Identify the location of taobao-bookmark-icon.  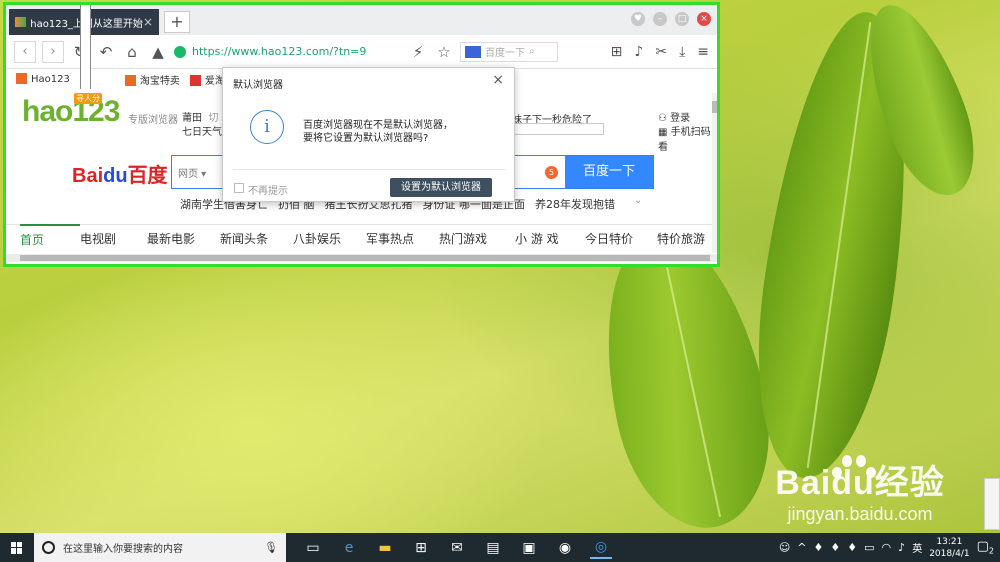
(130, 80).